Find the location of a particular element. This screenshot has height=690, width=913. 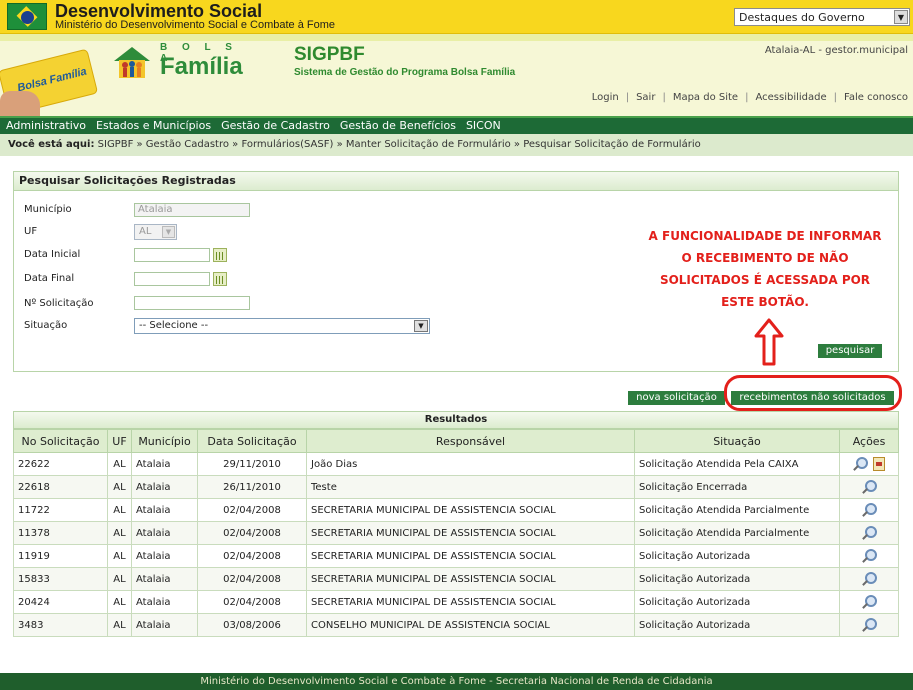

logout-link: Sair is located at coordinates (645, 97).